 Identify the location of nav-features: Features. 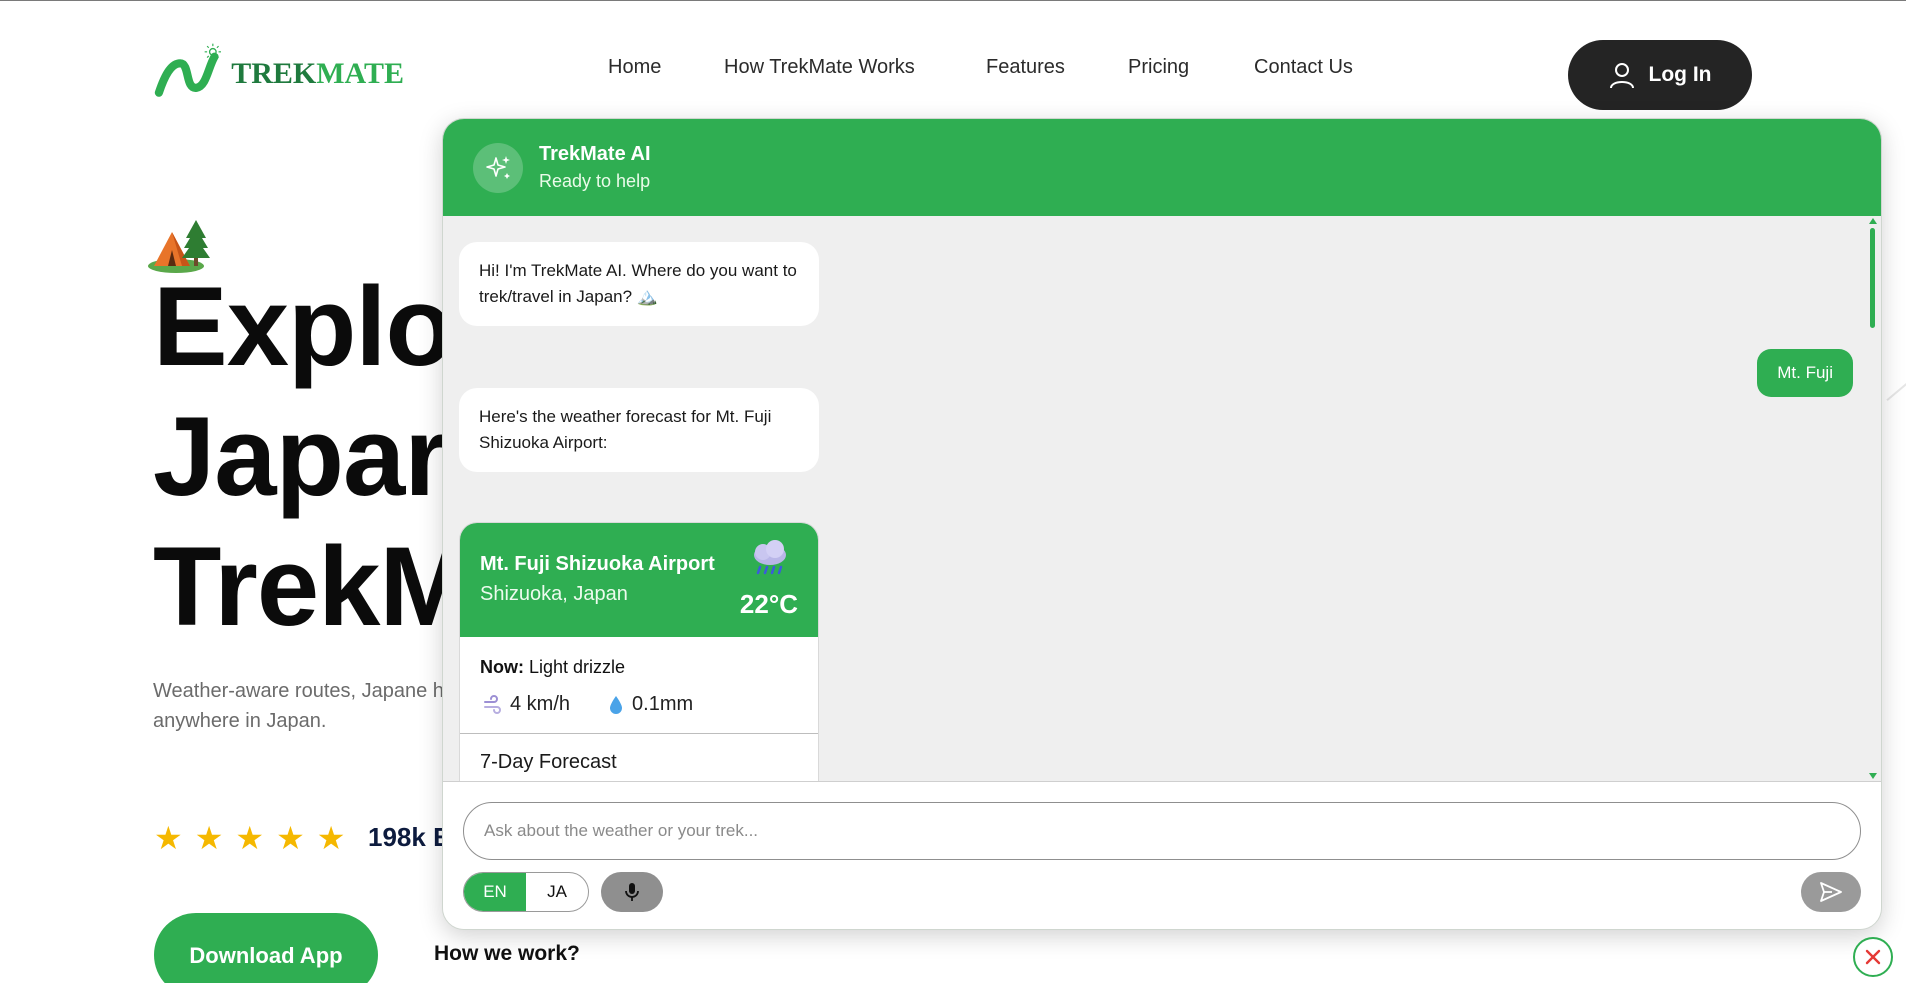
(1025, 67).